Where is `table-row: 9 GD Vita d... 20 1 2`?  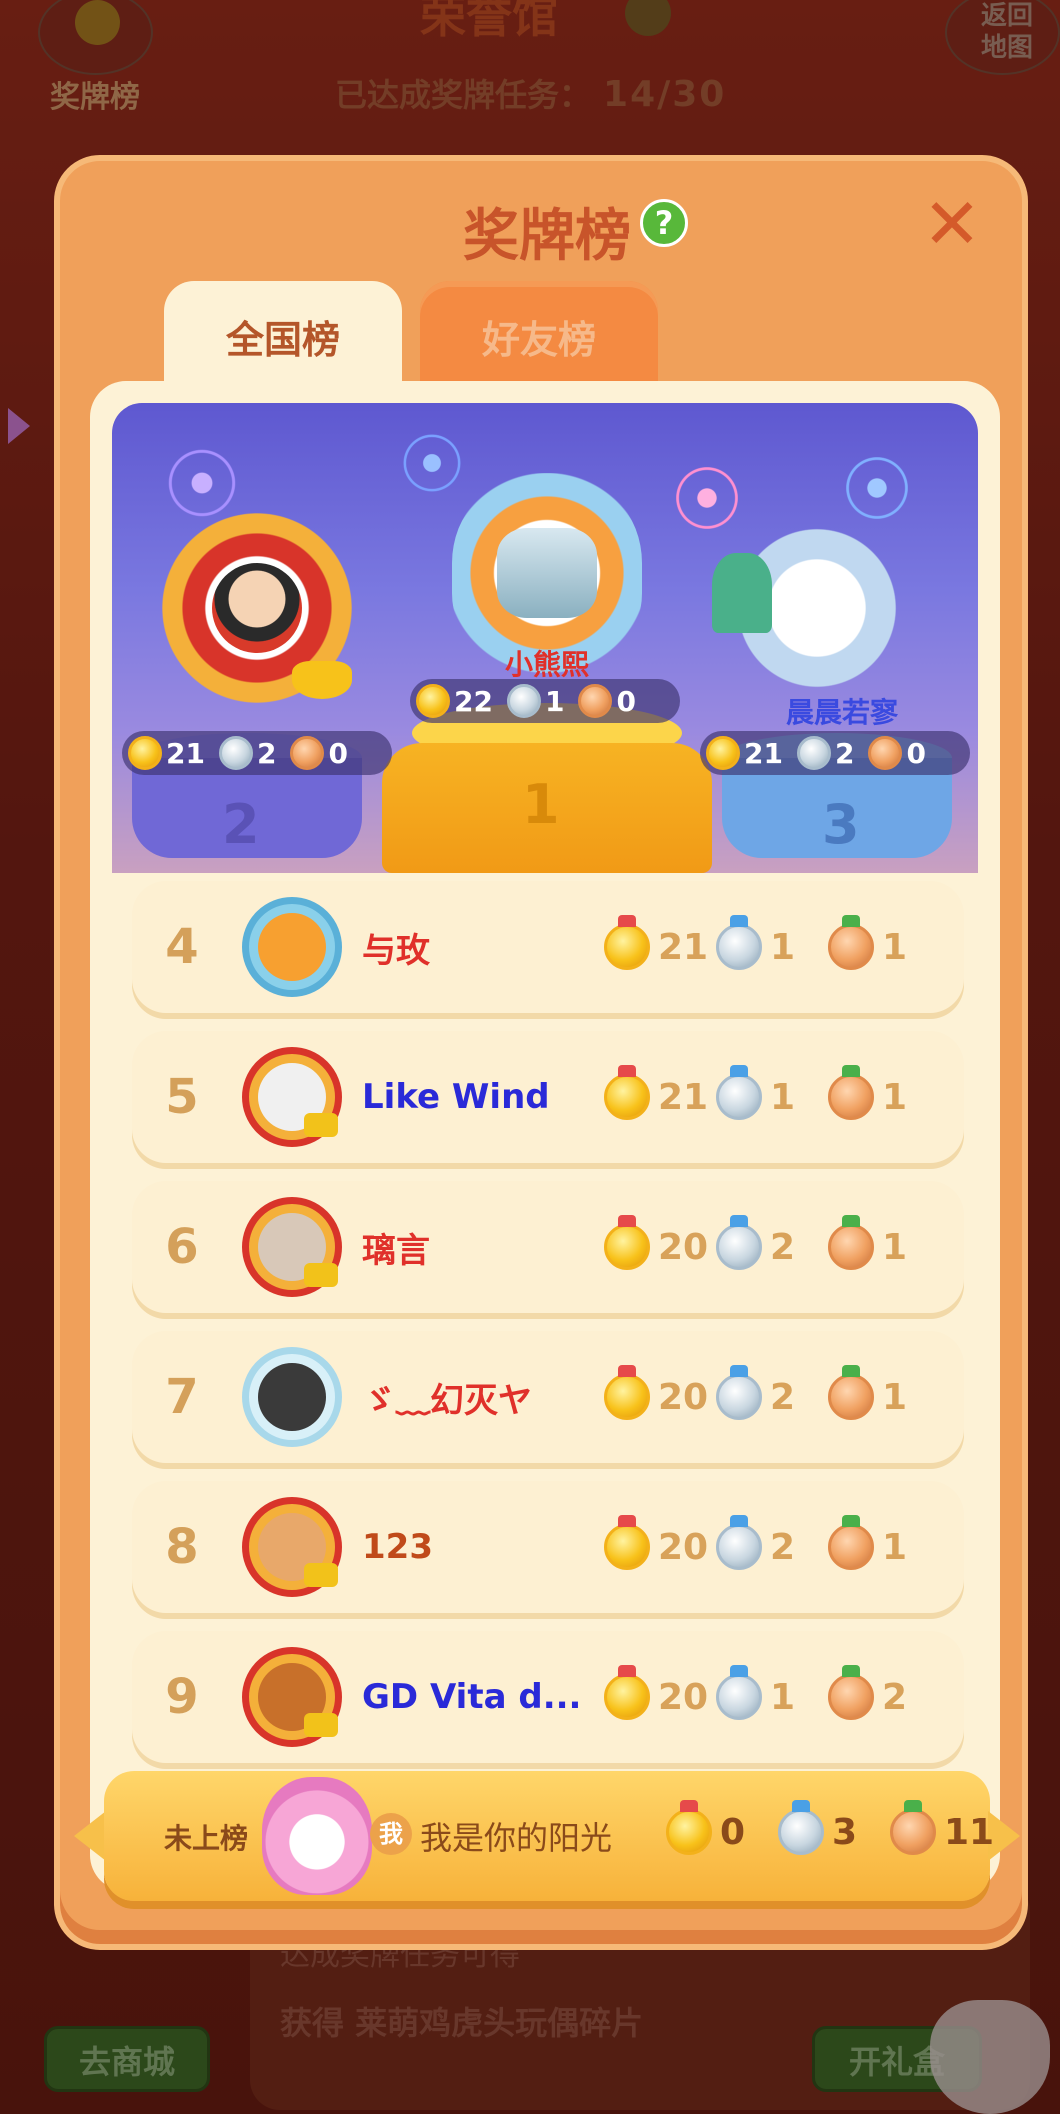
table-row: 9 GD Vita d... 20 1 2 is located at coordinates (548, 1697).